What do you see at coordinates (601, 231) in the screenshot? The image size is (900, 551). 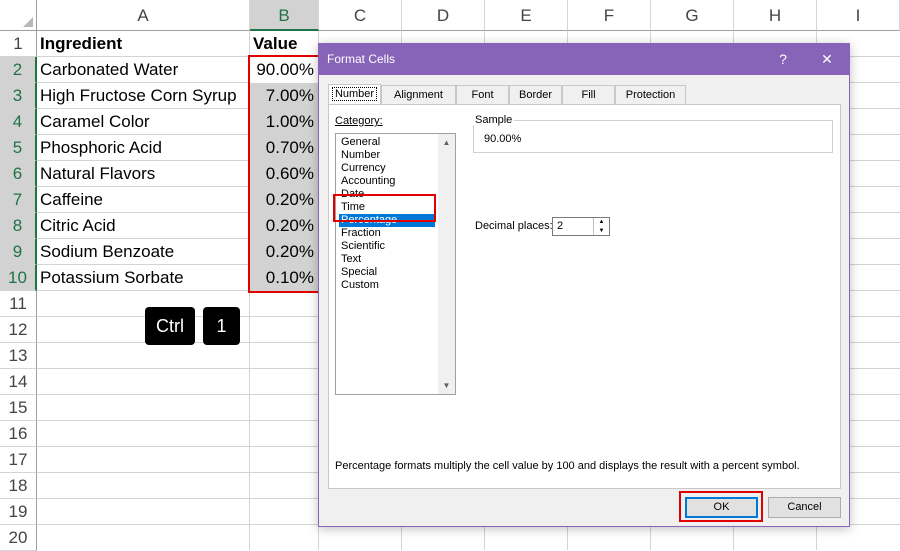 I see `stepper-down-icon: ▼` at bounding box center [601, 231].